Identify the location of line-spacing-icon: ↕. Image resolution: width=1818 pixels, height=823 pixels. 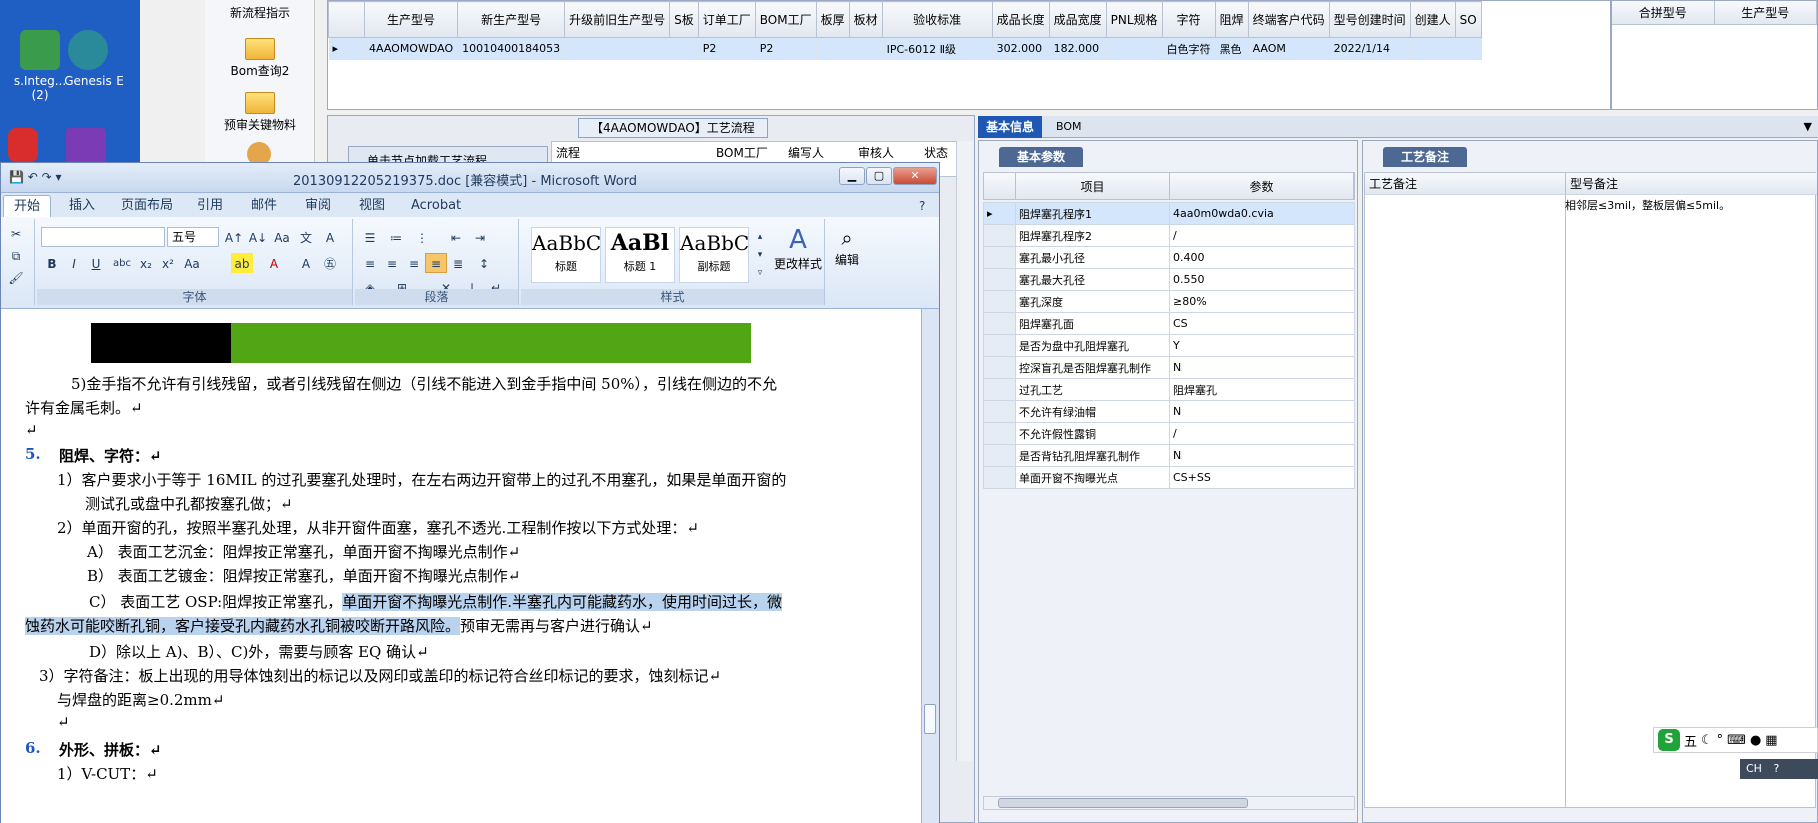
(484, 263).